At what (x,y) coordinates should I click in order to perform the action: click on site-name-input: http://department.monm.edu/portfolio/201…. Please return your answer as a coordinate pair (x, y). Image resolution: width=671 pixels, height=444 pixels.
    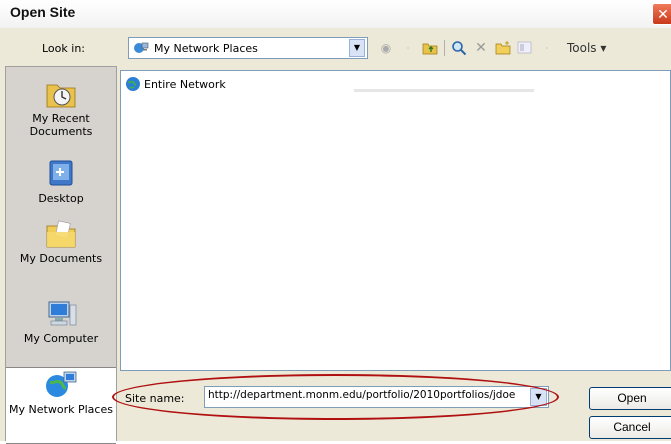
    Looking at the image, I should click on (376, 397).